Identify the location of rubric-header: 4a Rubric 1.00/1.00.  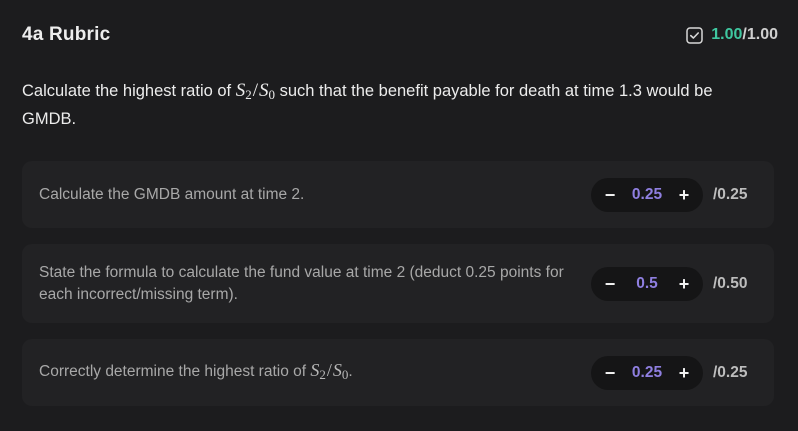
(400, 35).